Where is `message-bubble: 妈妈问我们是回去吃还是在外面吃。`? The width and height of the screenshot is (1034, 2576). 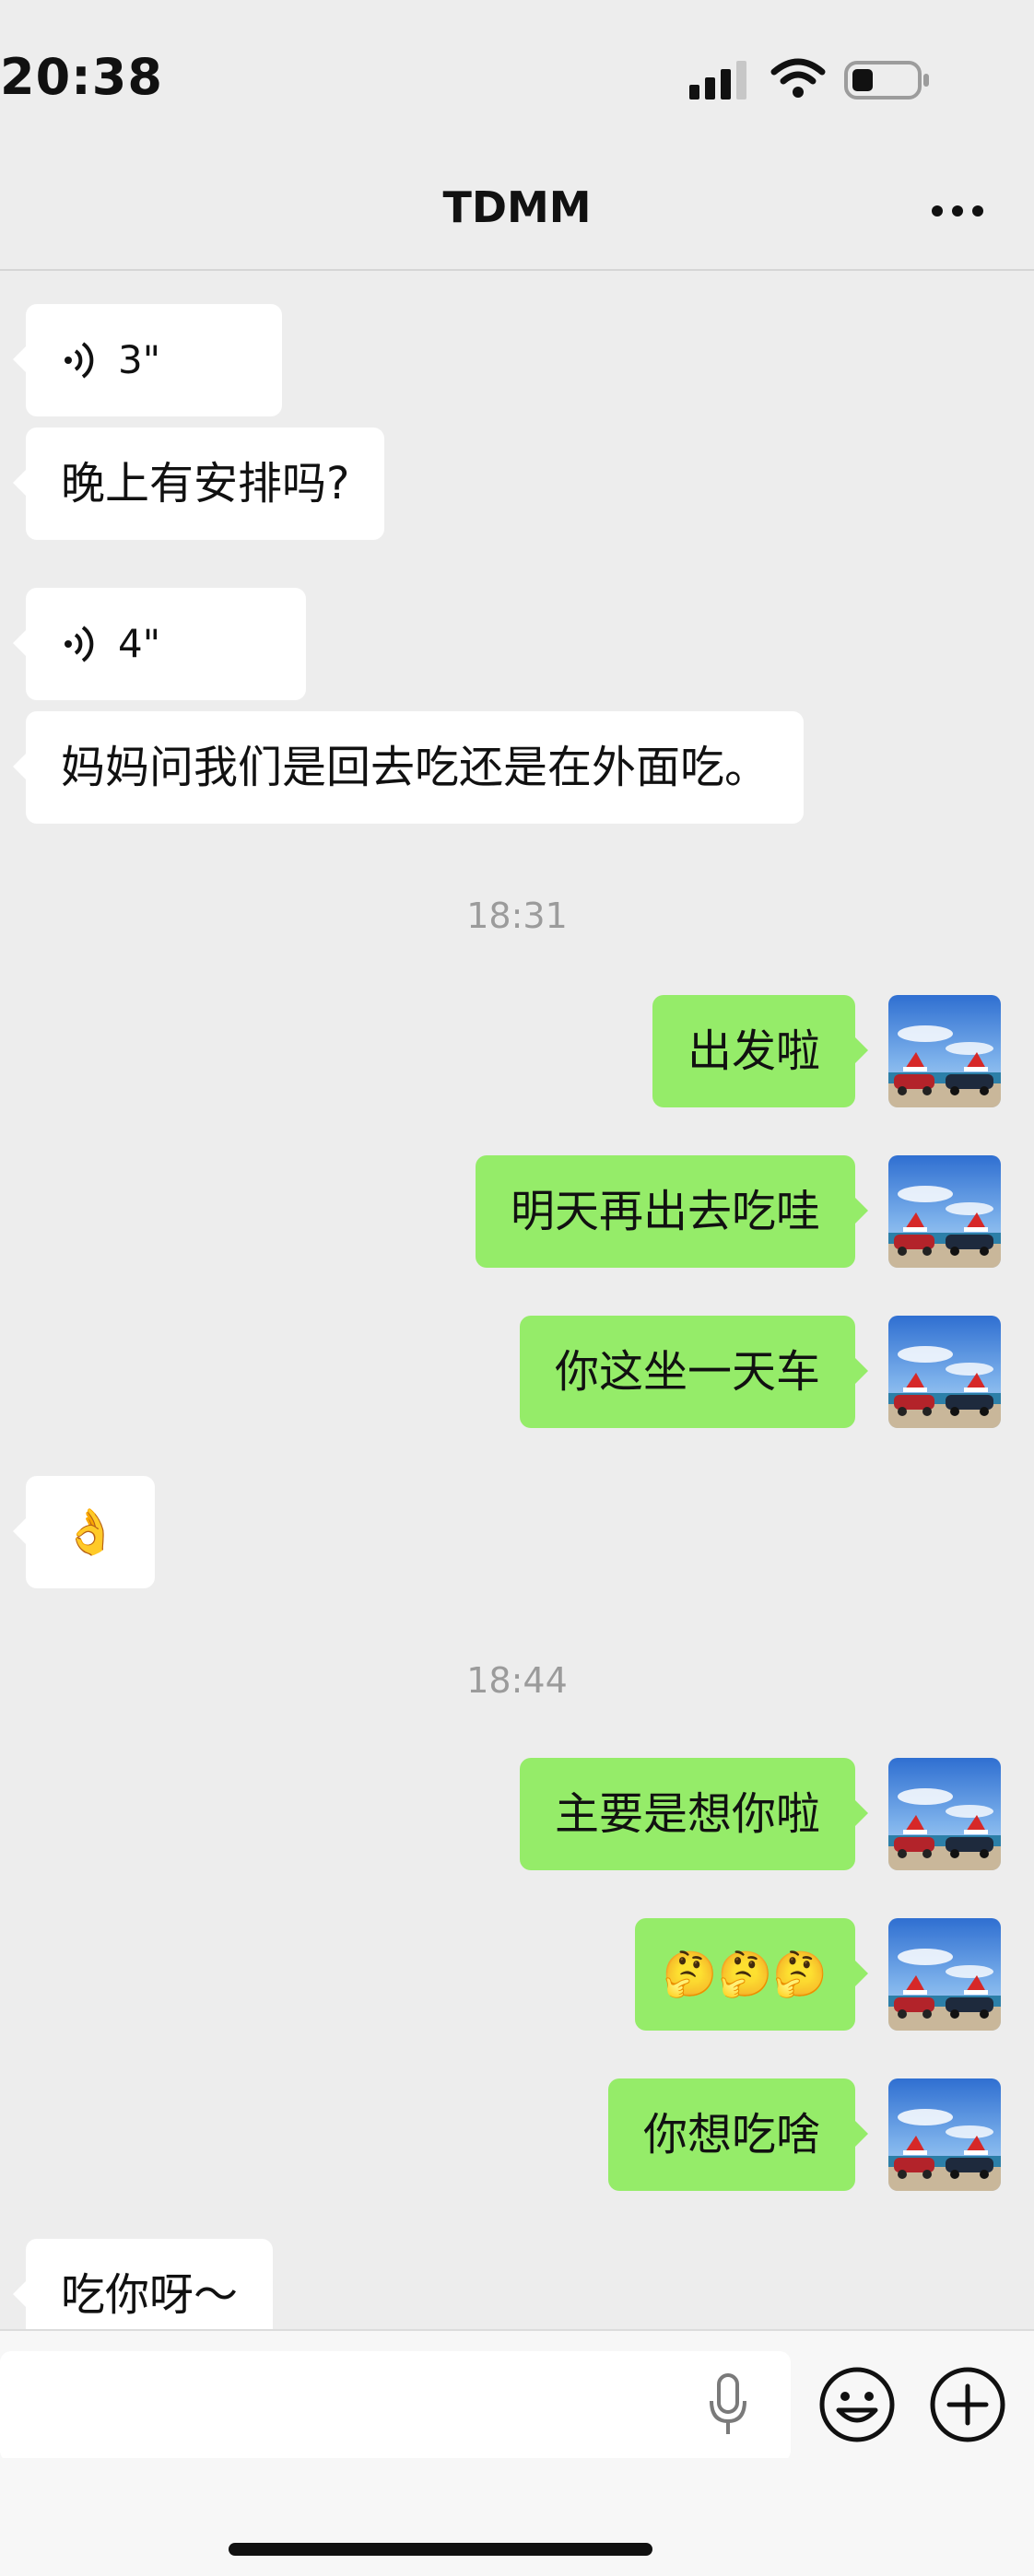 message-bubble: 妈妈问我们是回去吃还是在外面吃。 is located at coordinates (415, 767).